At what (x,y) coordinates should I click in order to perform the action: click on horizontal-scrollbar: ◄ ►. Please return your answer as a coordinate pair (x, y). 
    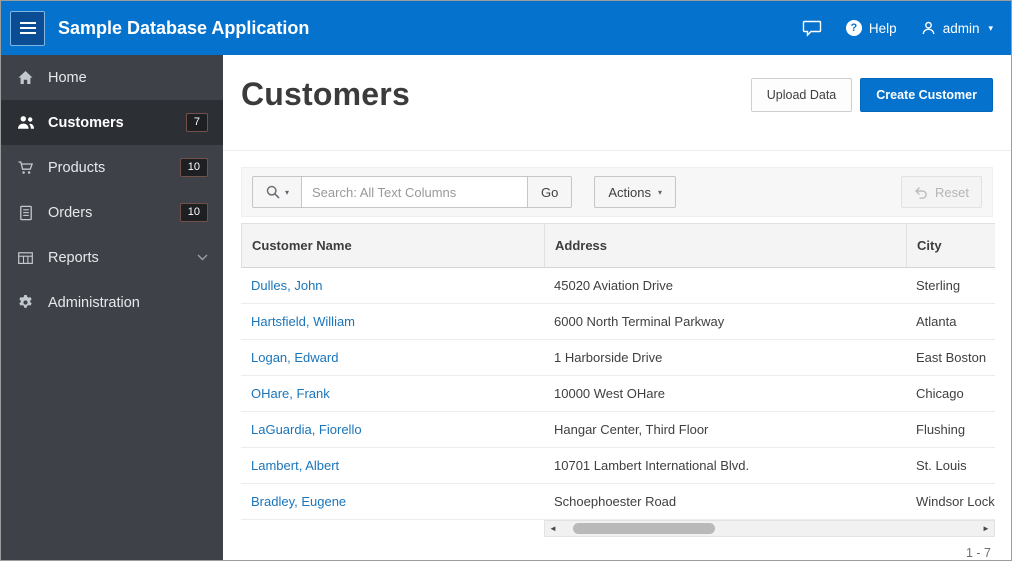
    Looking at the image, I should click on (769, 528).